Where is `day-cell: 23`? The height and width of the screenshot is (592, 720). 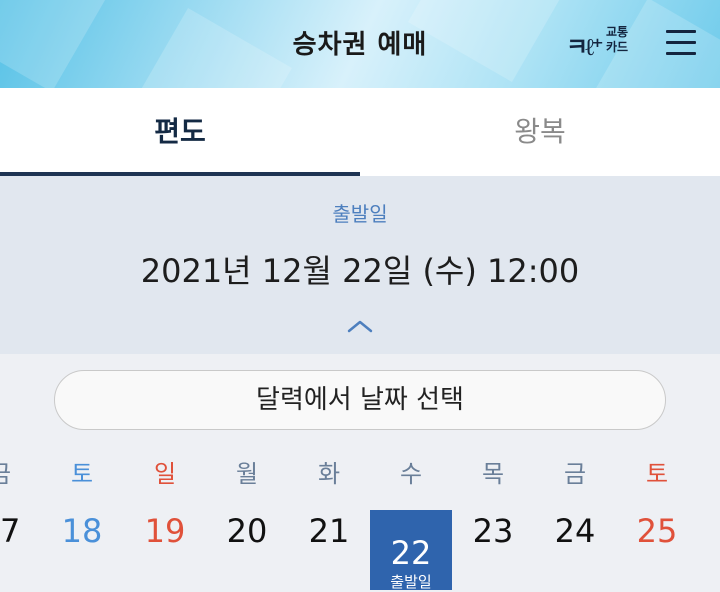
day-cell: 23 is located at coordinates (493, 531).